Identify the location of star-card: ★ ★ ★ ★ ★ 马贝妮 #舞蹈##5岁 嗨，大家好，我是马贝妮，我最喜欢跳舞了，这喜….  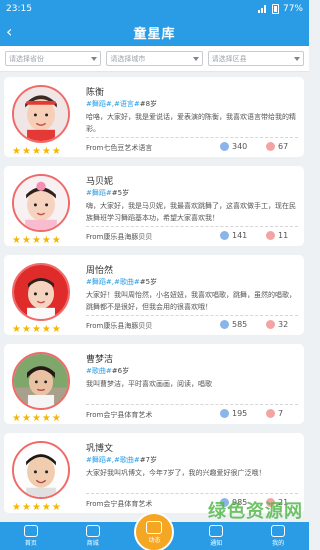
(154, 206).